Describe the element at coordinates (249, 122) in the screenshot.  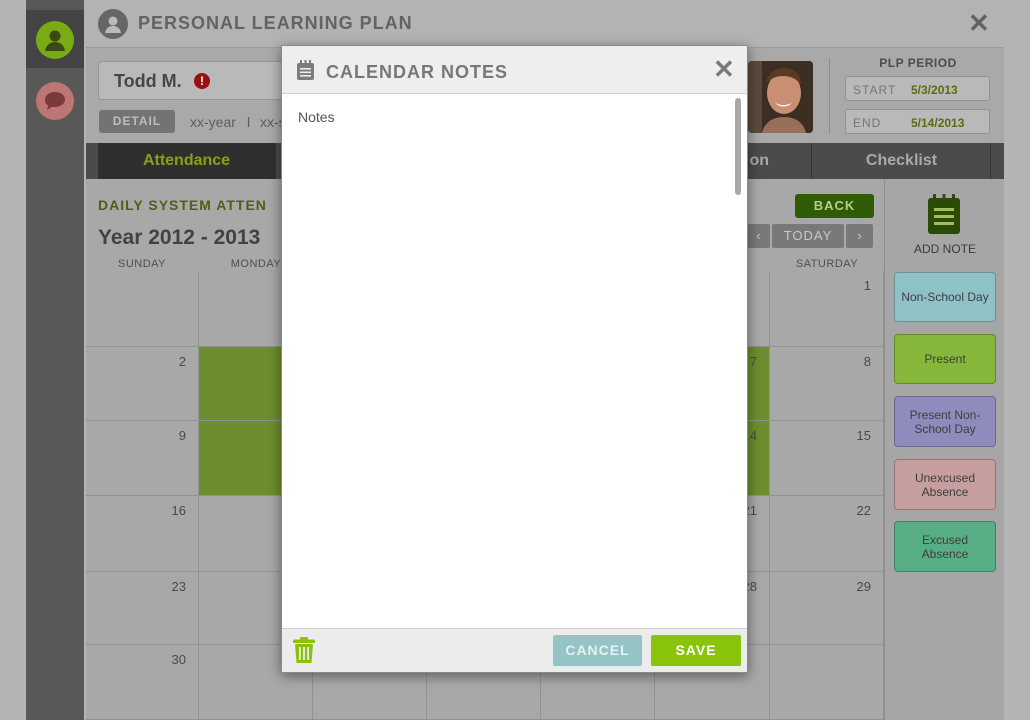
I see `meta-separator: l` at that location.